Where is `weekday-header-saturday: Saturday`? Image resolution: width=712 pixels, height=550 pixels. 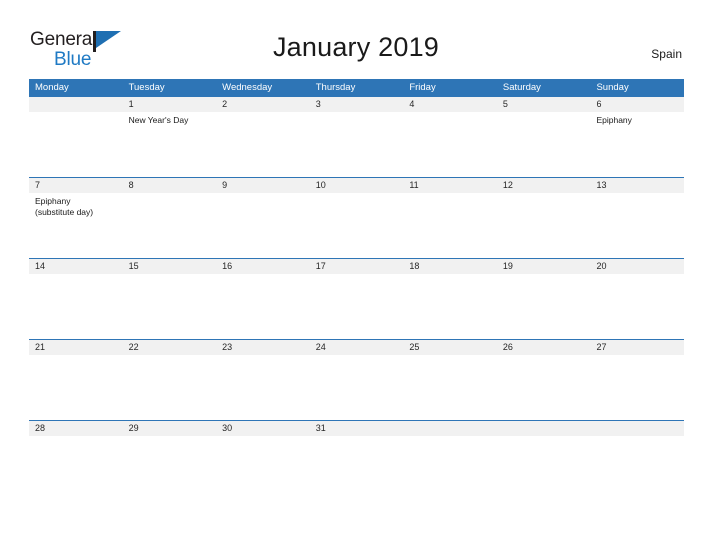
weekday-header-saturday: Saturday is located at coordinates (521, 87).